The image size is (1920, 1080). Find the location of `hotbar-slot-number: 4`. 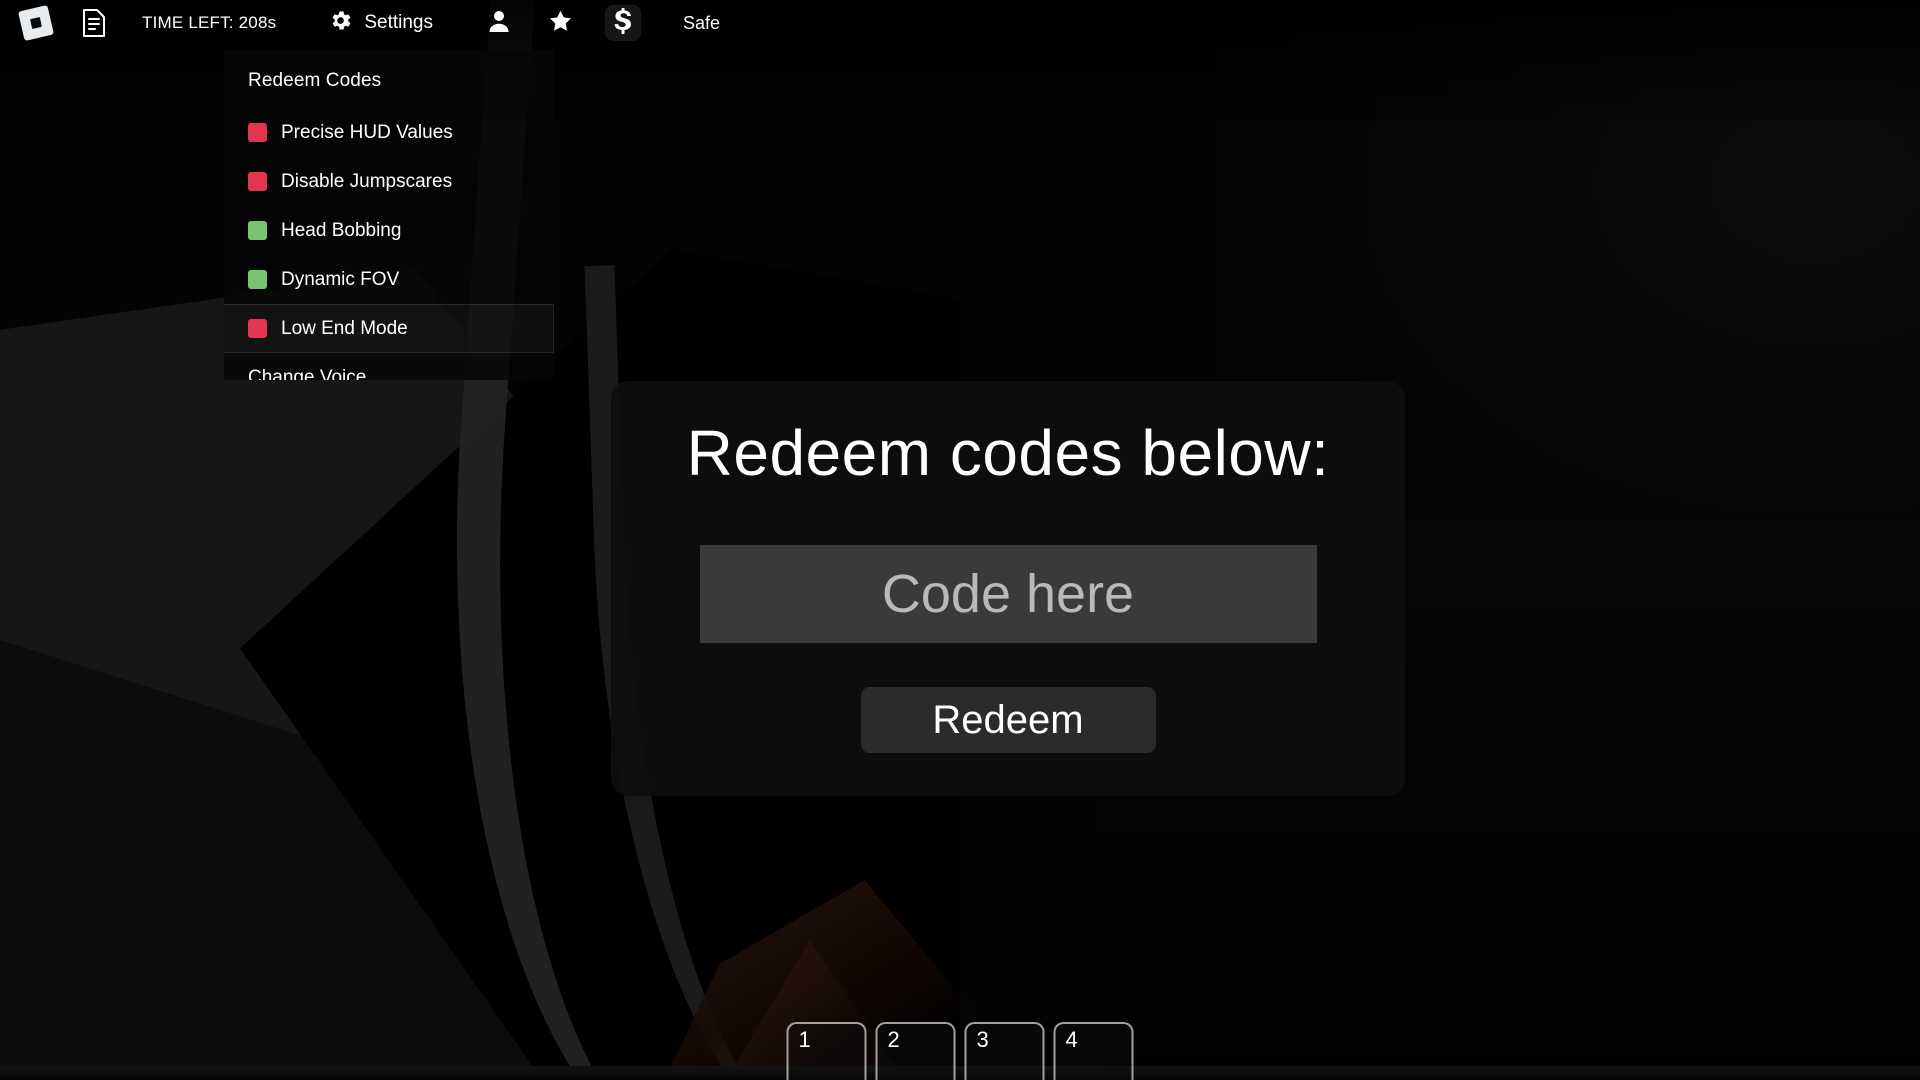

hotbar-slot-number: 4 is located at coordinates (1071, 1039).